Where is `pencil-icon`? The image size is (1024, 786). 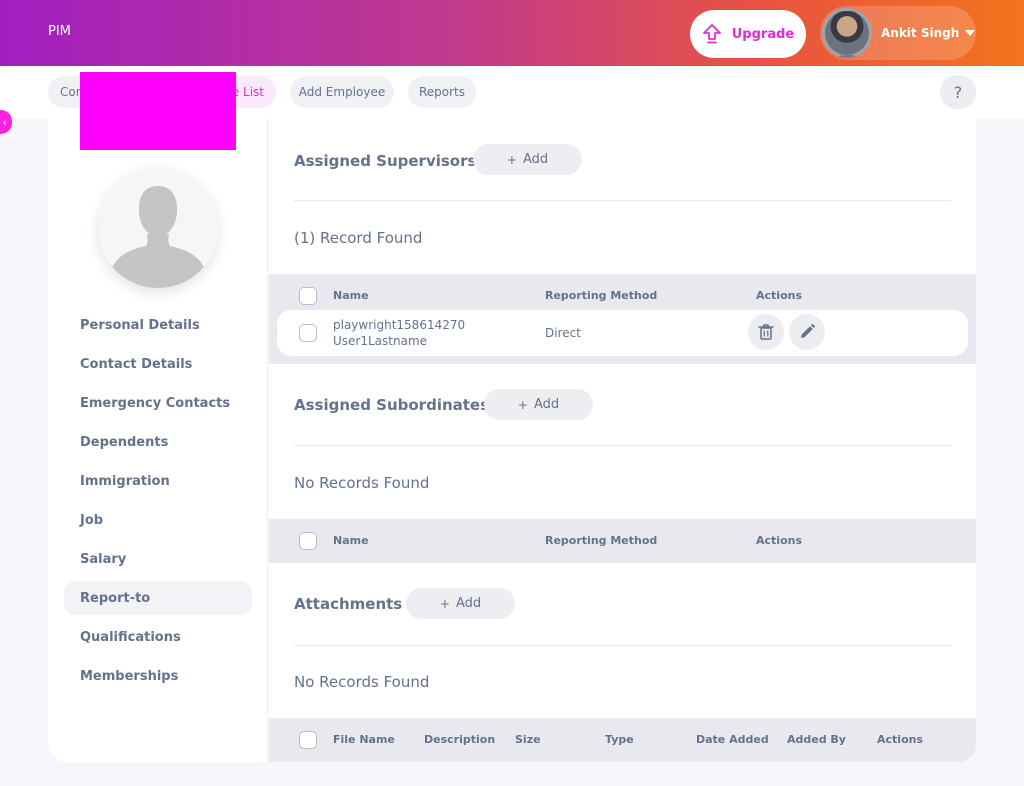
pencil-icon is located at coordinates (808, 330).